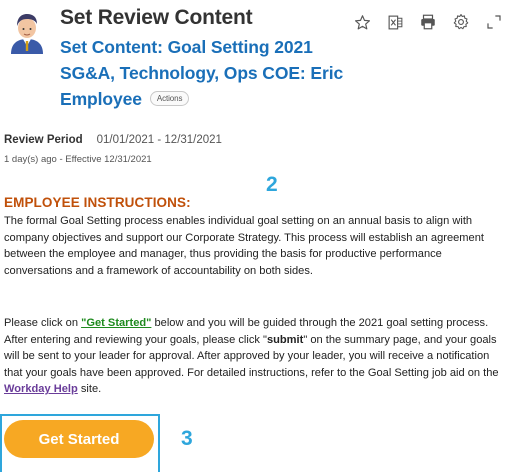 The height and width of the screenshot is (472, 508). I want to click on workday-help-link: Workday Help, so click(41, 389).